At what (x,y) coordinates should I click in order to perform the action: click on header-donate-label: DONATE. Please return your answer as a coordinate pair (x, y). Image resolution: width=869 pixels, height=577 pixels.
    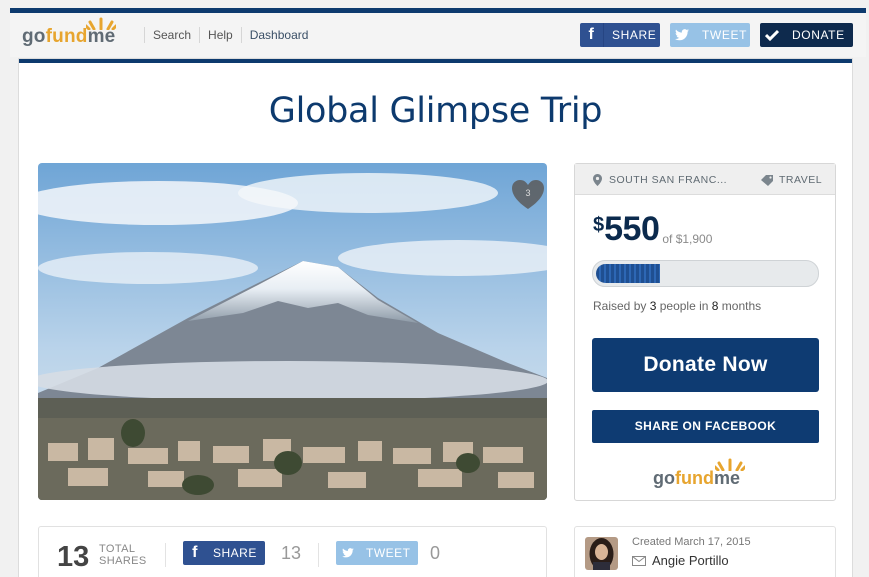
    Looking at the image, I should click on (818, 35).